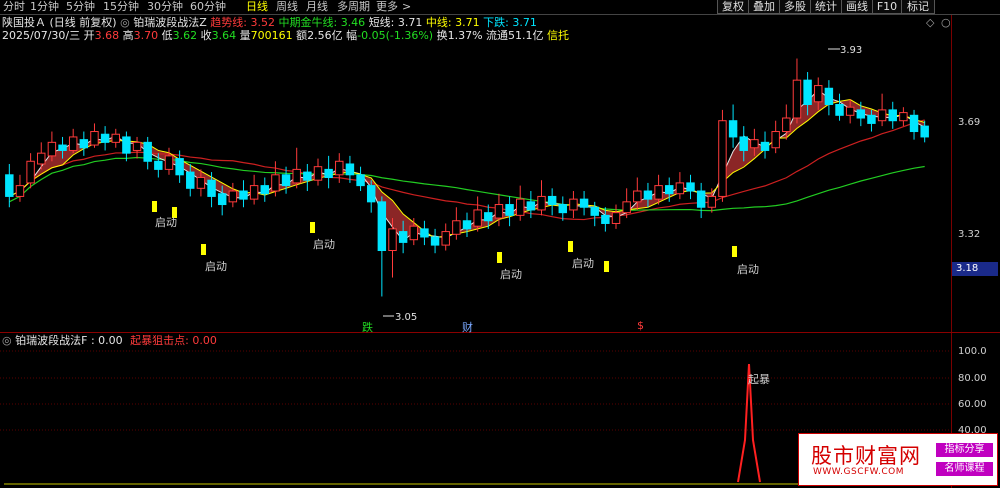  I want to click on watermark-title: 股市财富网, so click(866, 456).